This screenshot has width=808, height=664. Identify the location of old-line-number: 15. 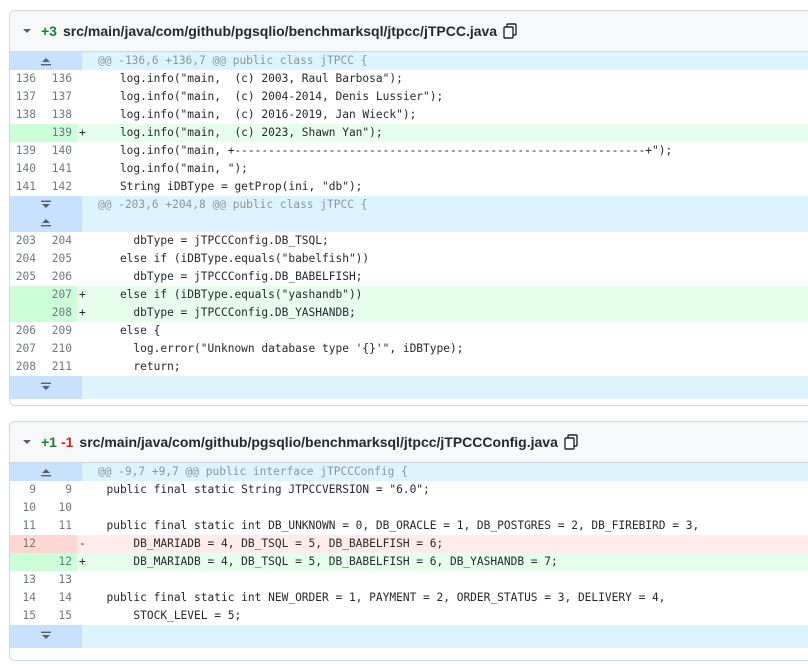
(25, 616).